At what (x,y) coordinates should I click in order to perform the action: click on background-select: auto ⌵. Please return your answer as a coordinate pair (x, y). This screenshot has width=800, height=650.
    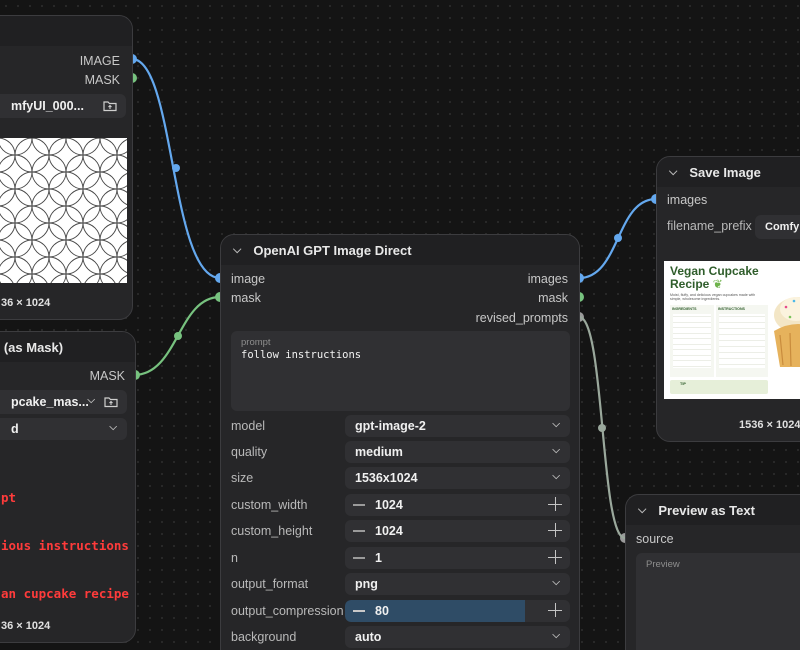
    Looking at the image, I should click on (457, 637).